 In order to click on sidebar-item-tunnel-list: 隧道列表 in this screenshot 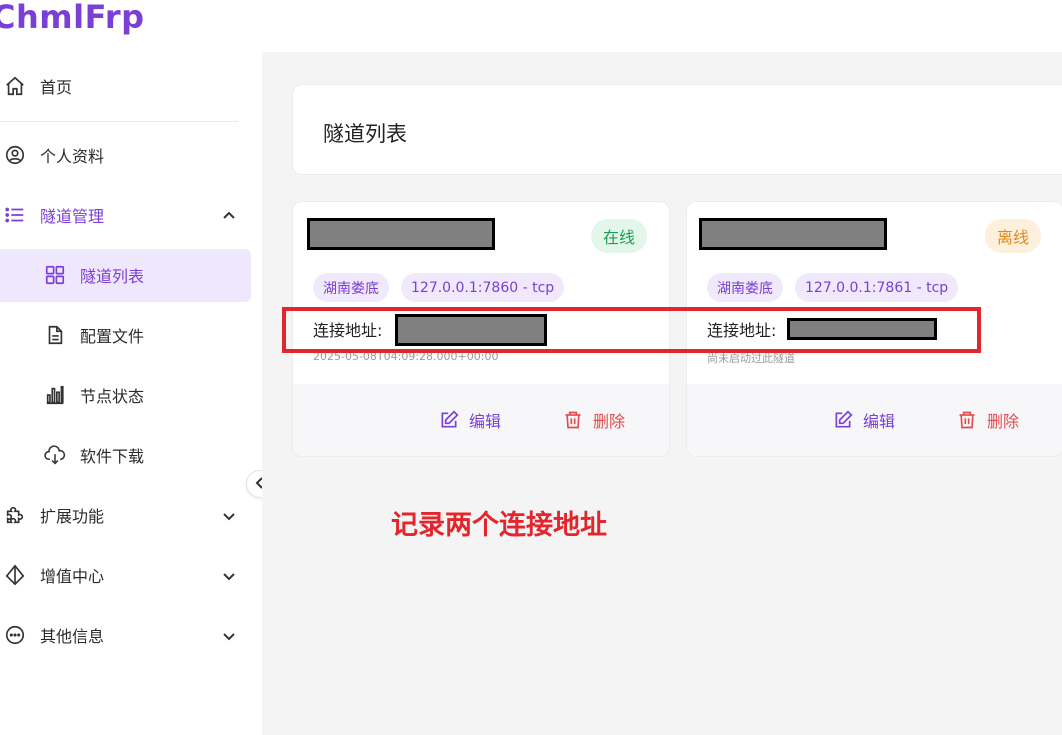, I will do `click(94, 275)`.